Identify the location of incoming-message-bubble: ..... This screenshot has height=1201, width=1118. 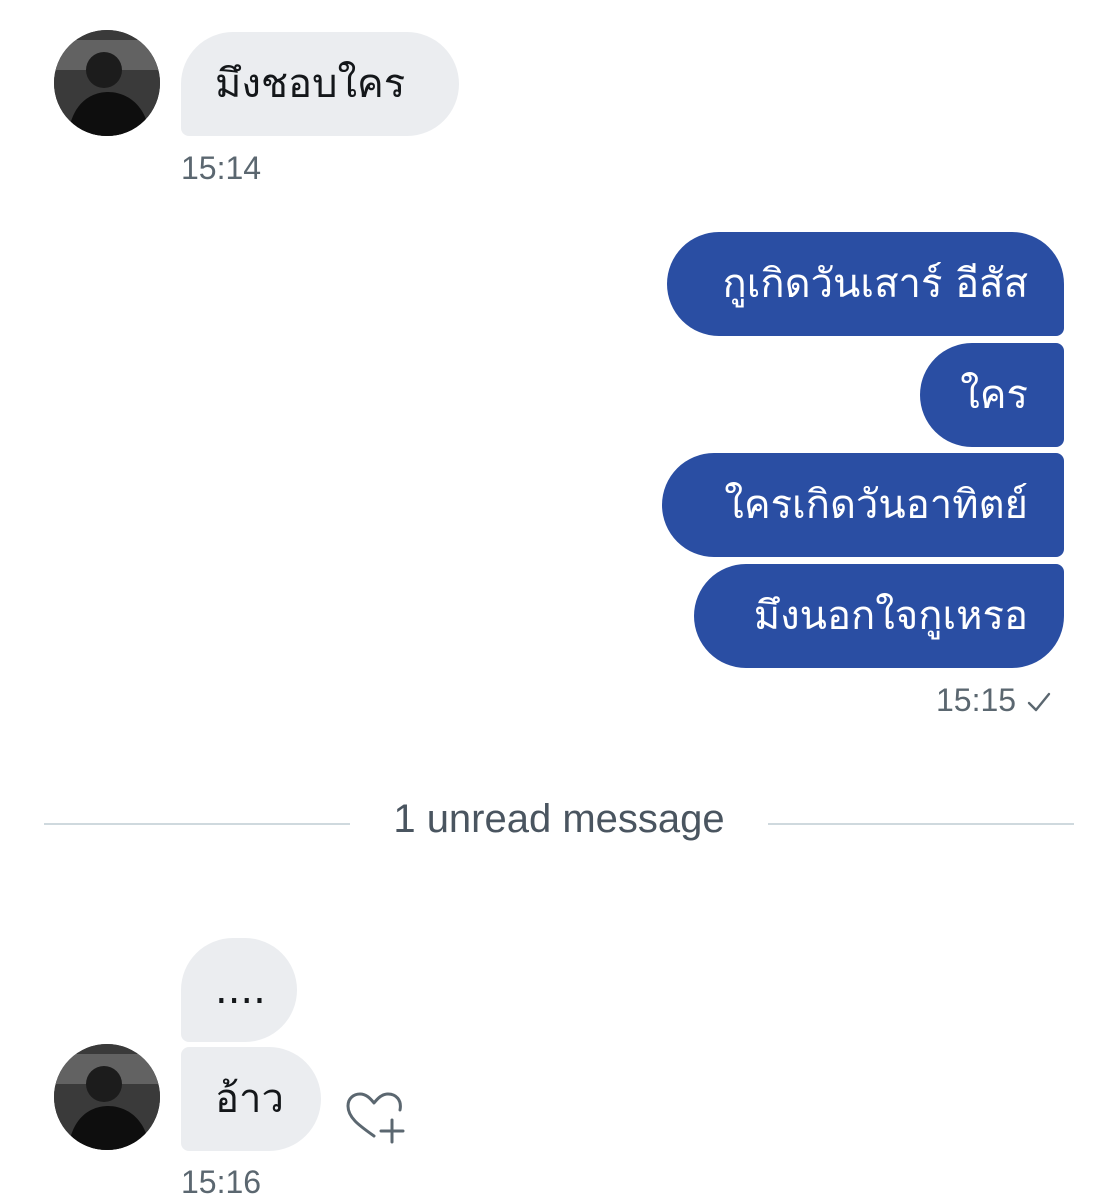
(239, 990).